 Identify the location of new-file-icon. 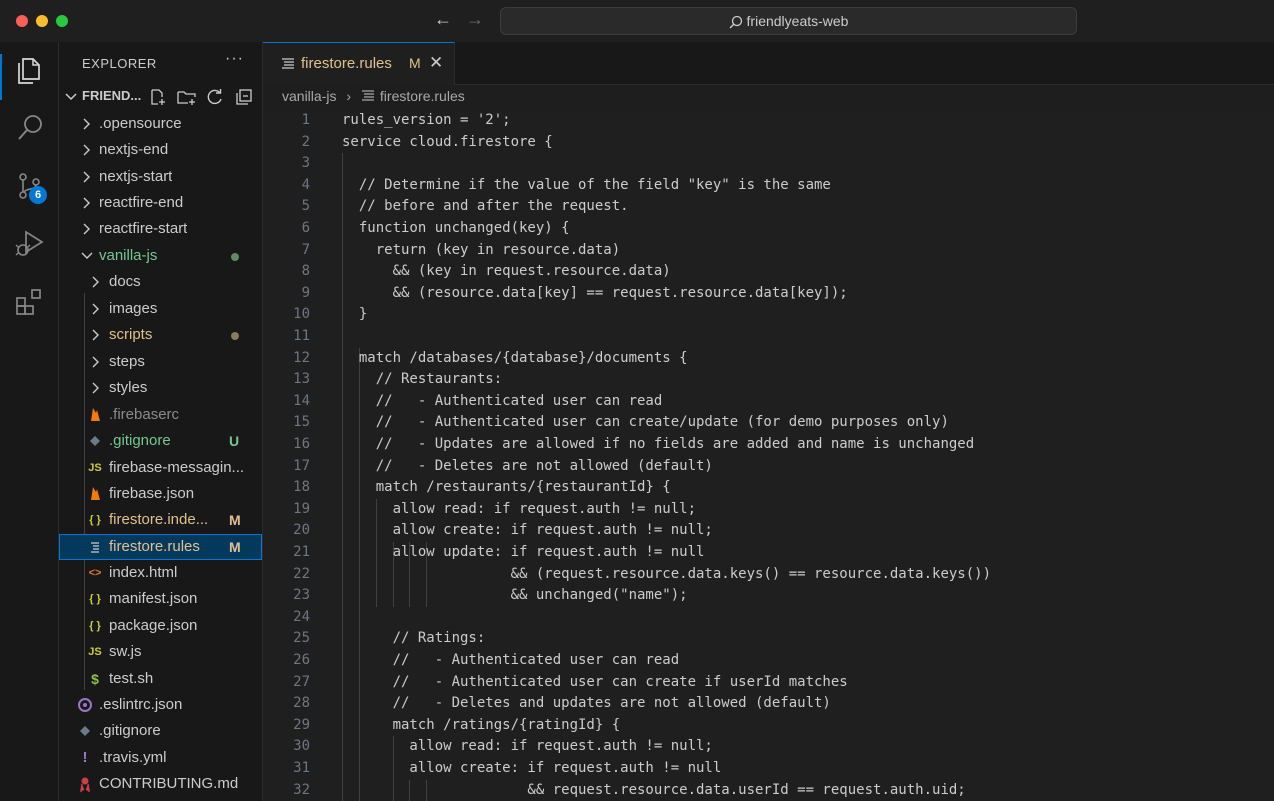
(158, 97).